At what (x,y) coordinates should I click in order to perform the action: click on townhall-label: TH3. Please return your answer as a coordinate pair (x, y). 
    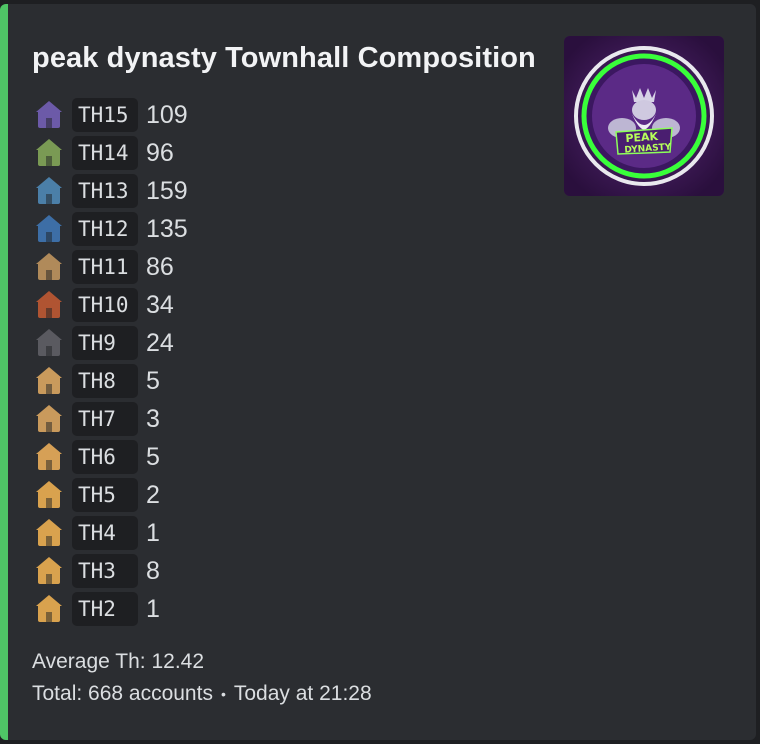
    Looking at the image, I should click on (105, 571).